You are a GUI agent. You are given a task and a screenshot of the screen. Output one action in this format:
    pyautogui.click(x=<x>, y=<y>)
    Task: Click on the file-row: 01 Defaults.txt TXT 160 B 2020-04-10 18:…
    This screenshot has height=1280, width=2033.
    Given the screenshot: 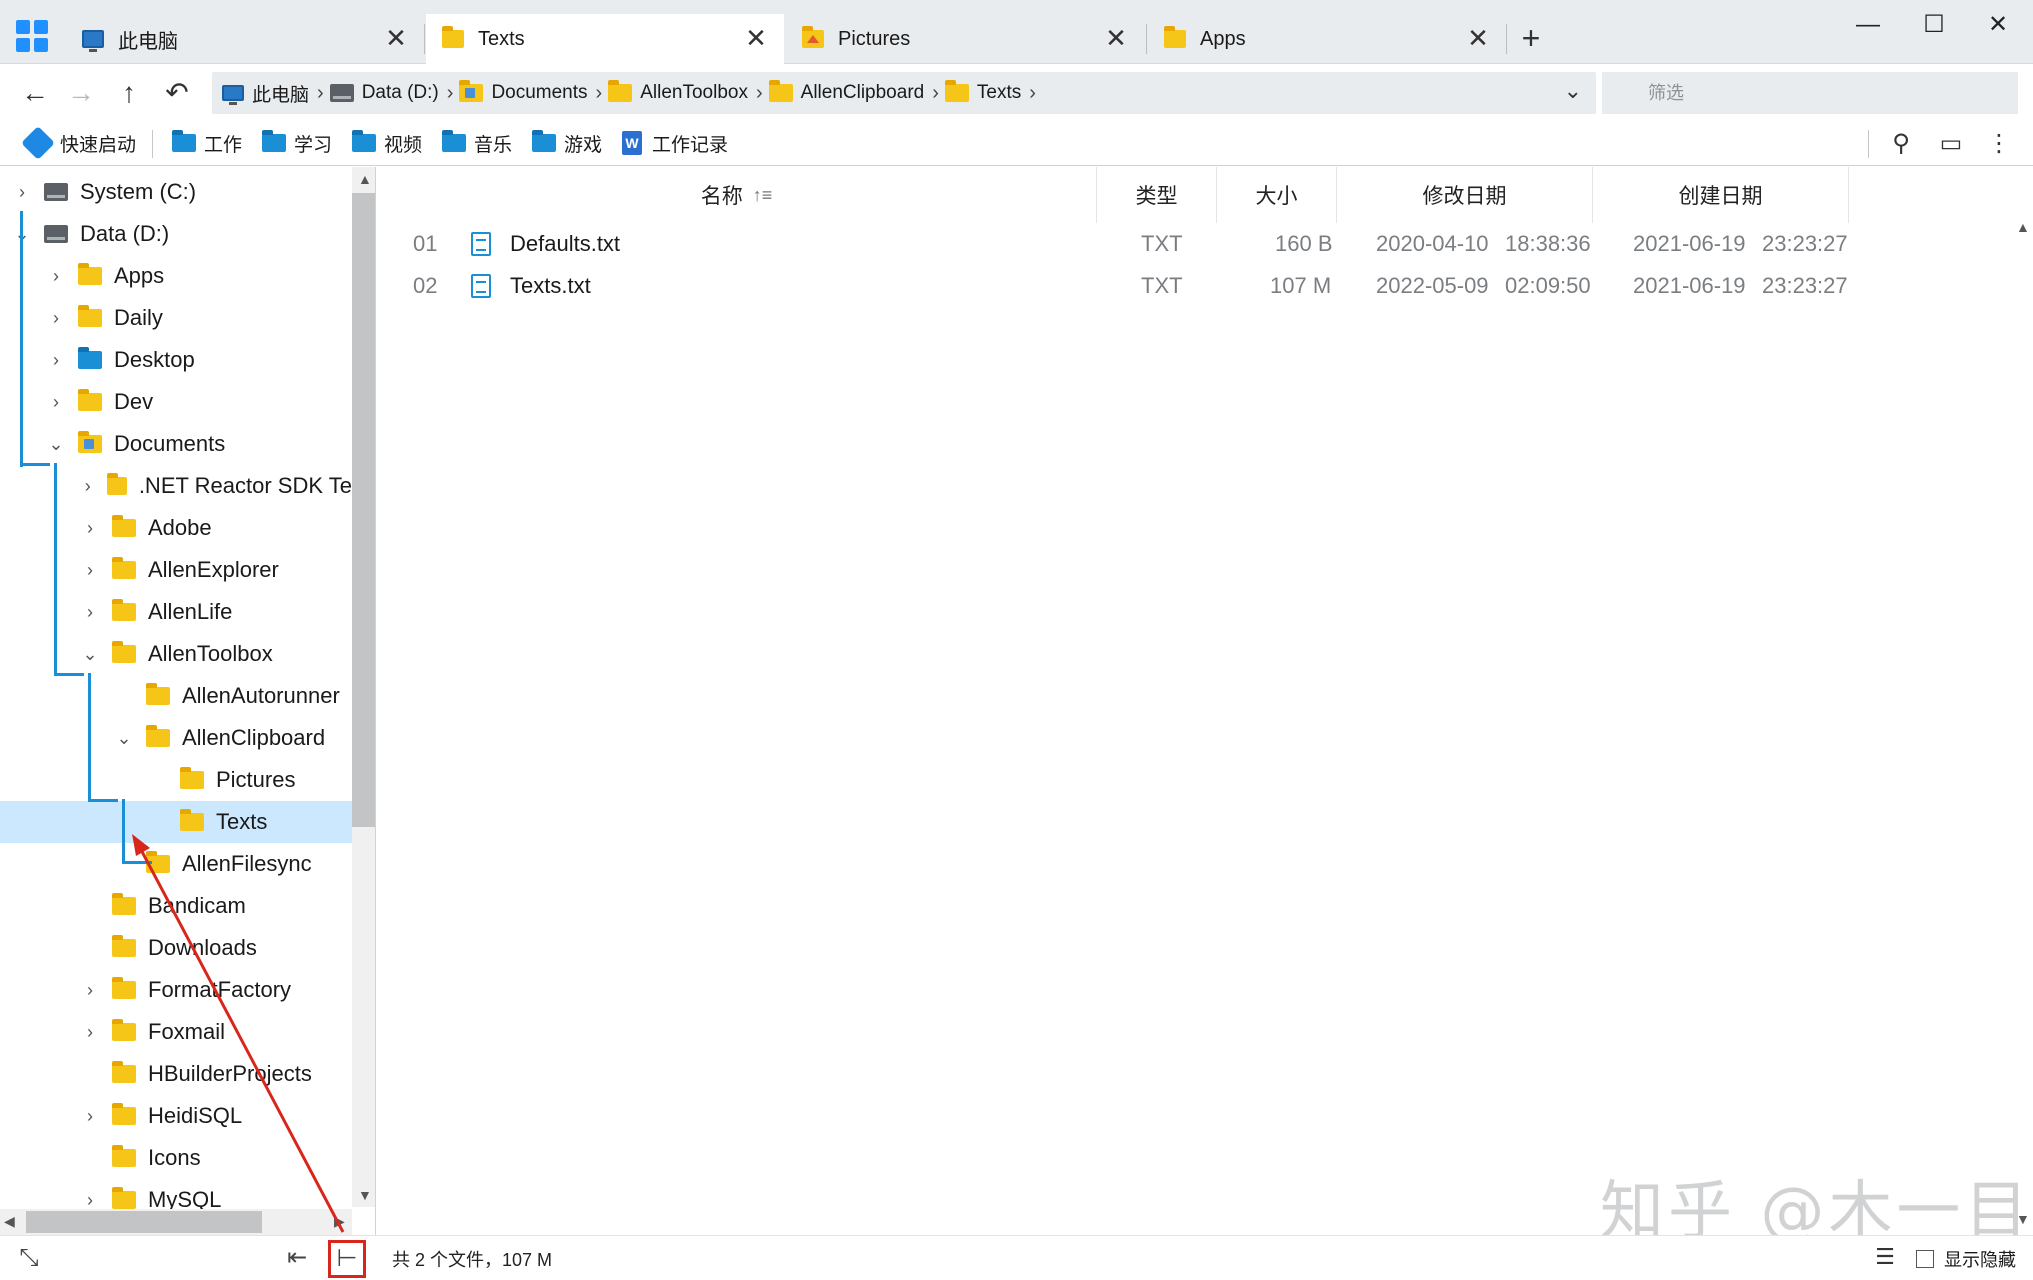 What is the action you would take?
    pyautogui.click(x=1194, y=244)
    